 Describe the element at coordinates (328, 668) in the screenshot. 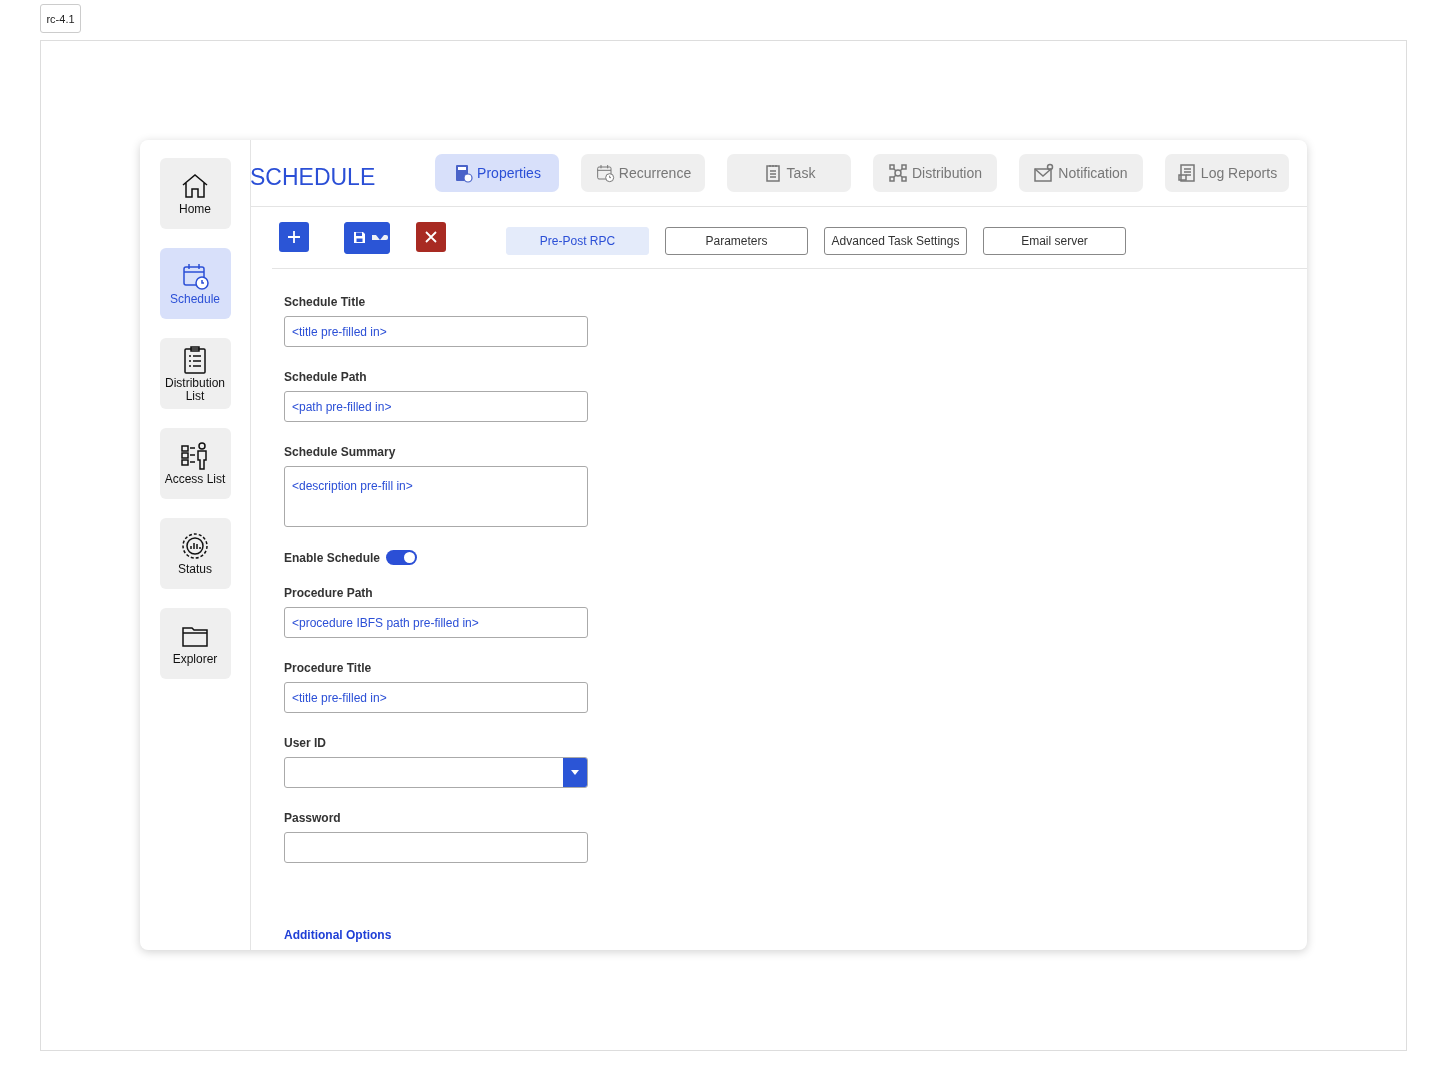

I see `field-label: Procedure Title` at that location.